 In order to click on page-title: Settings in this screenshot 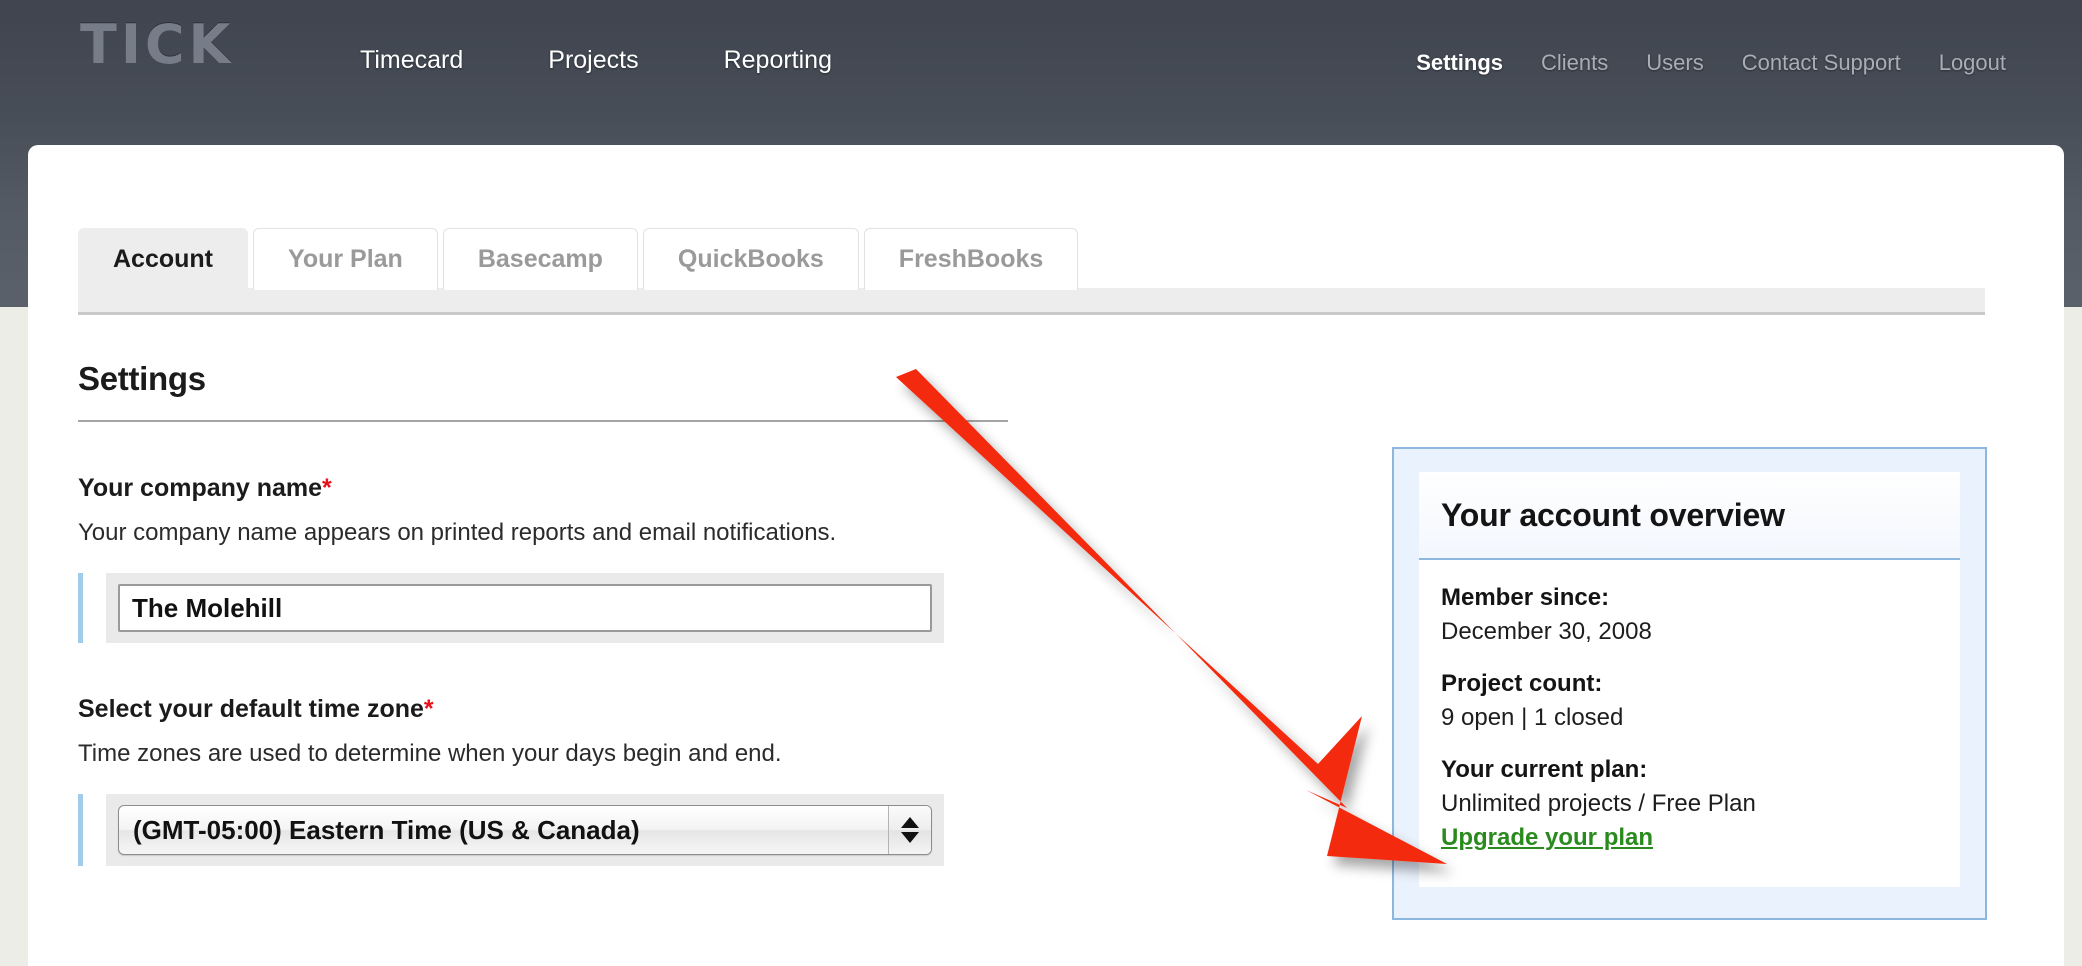, I will do `click(142, 378)`.